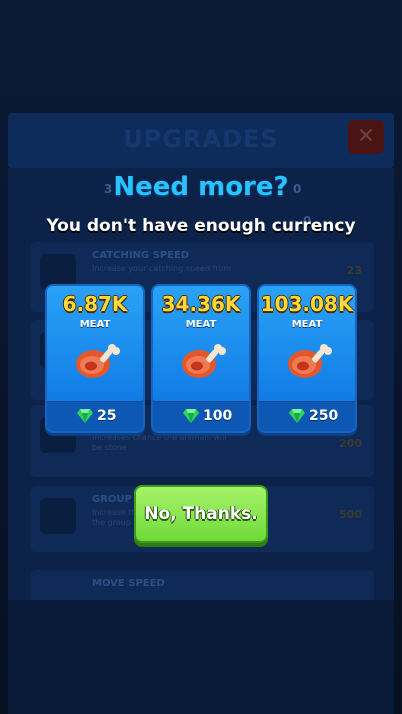 This screenshot has height=714, width=402. I want to click on close-button: ✕, so click(366, 137).